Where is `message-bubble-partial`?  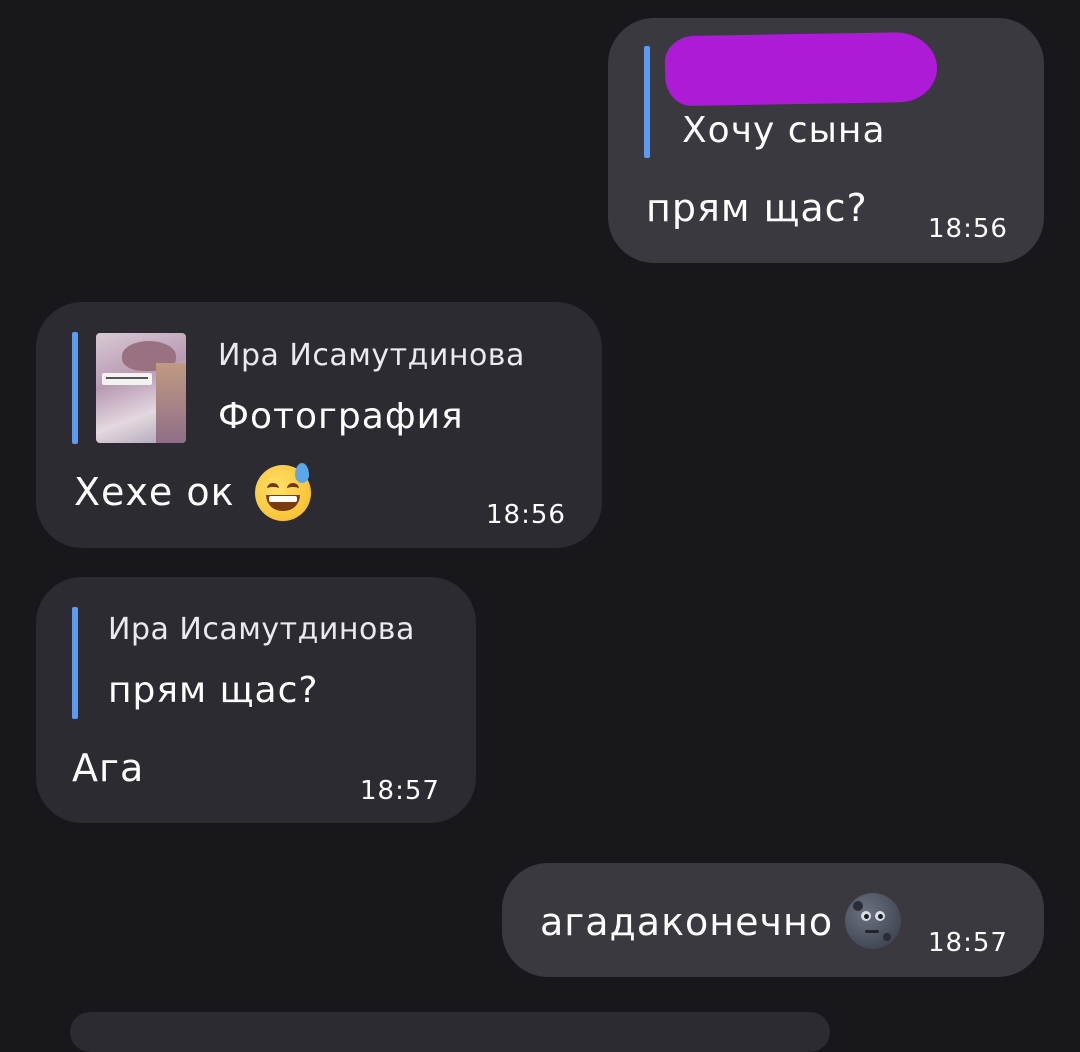 message-bubble-partial is located at coordinates (450, 1032).